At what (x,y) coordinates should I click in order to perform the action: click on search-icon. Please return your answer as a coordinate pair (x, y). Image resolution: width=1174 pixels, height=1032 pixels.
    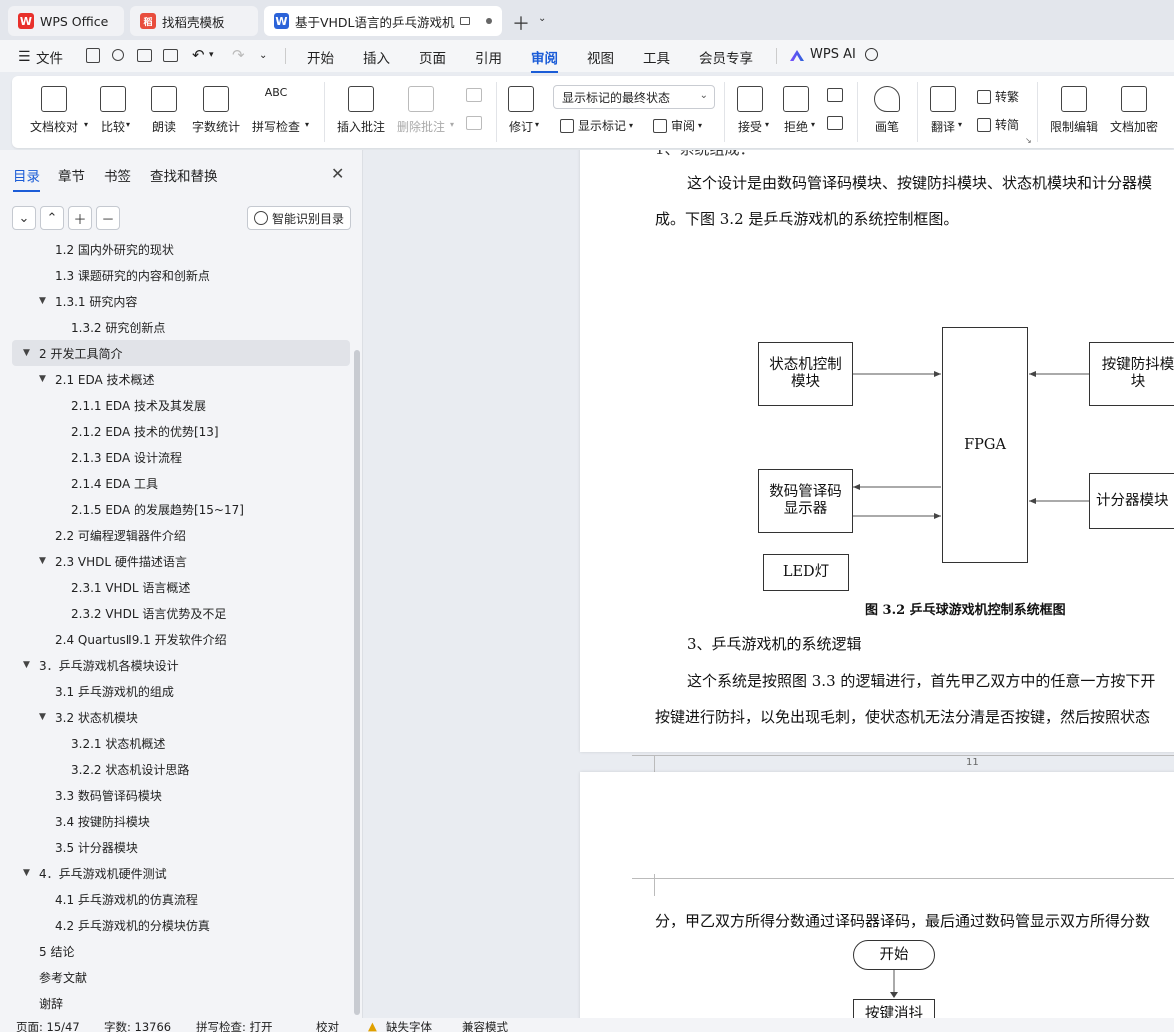
    Looking at the image, I should click on (871, 54).